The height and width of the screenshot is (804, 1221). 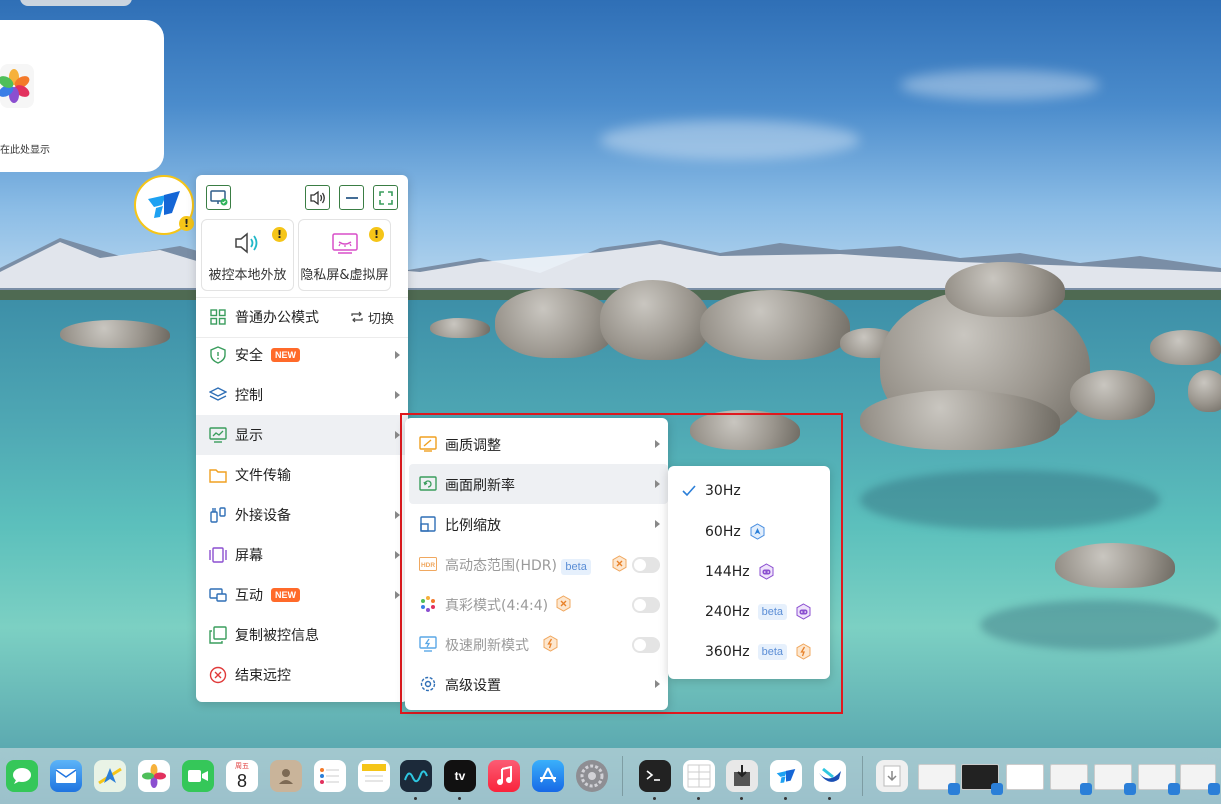 What do you see at coordinates (727, 571) in the screenshot?
I see `rate-value: 144Hz` at bounding box center [727, 571].